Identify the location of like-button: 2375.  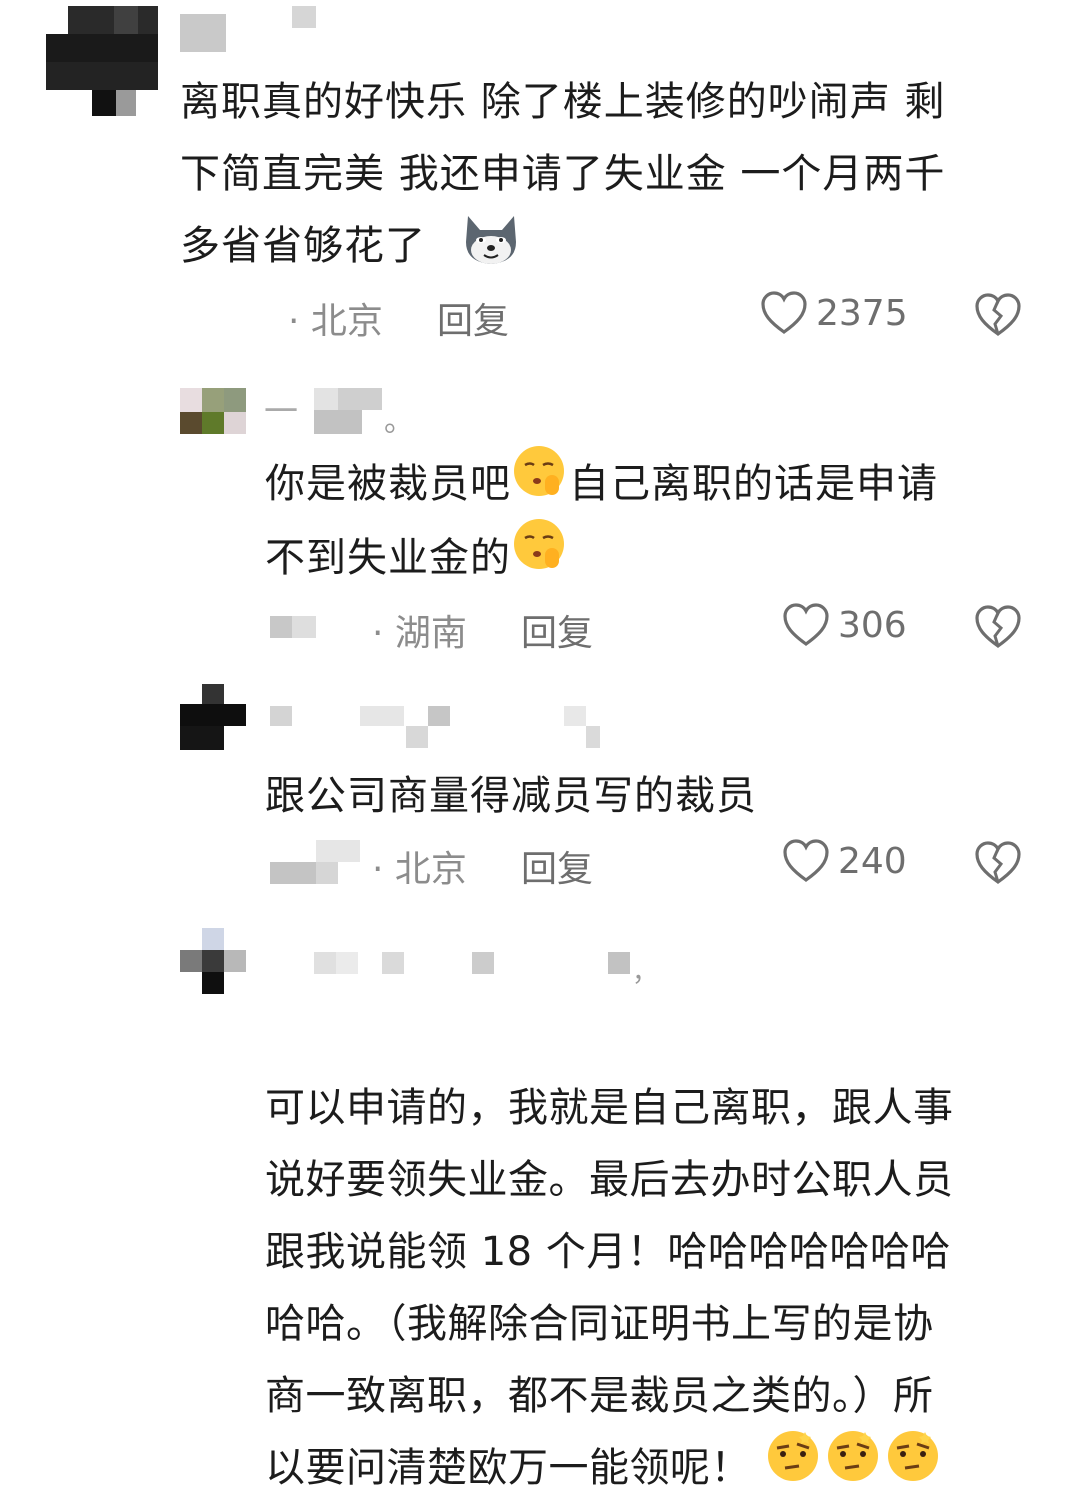
(834, 313).